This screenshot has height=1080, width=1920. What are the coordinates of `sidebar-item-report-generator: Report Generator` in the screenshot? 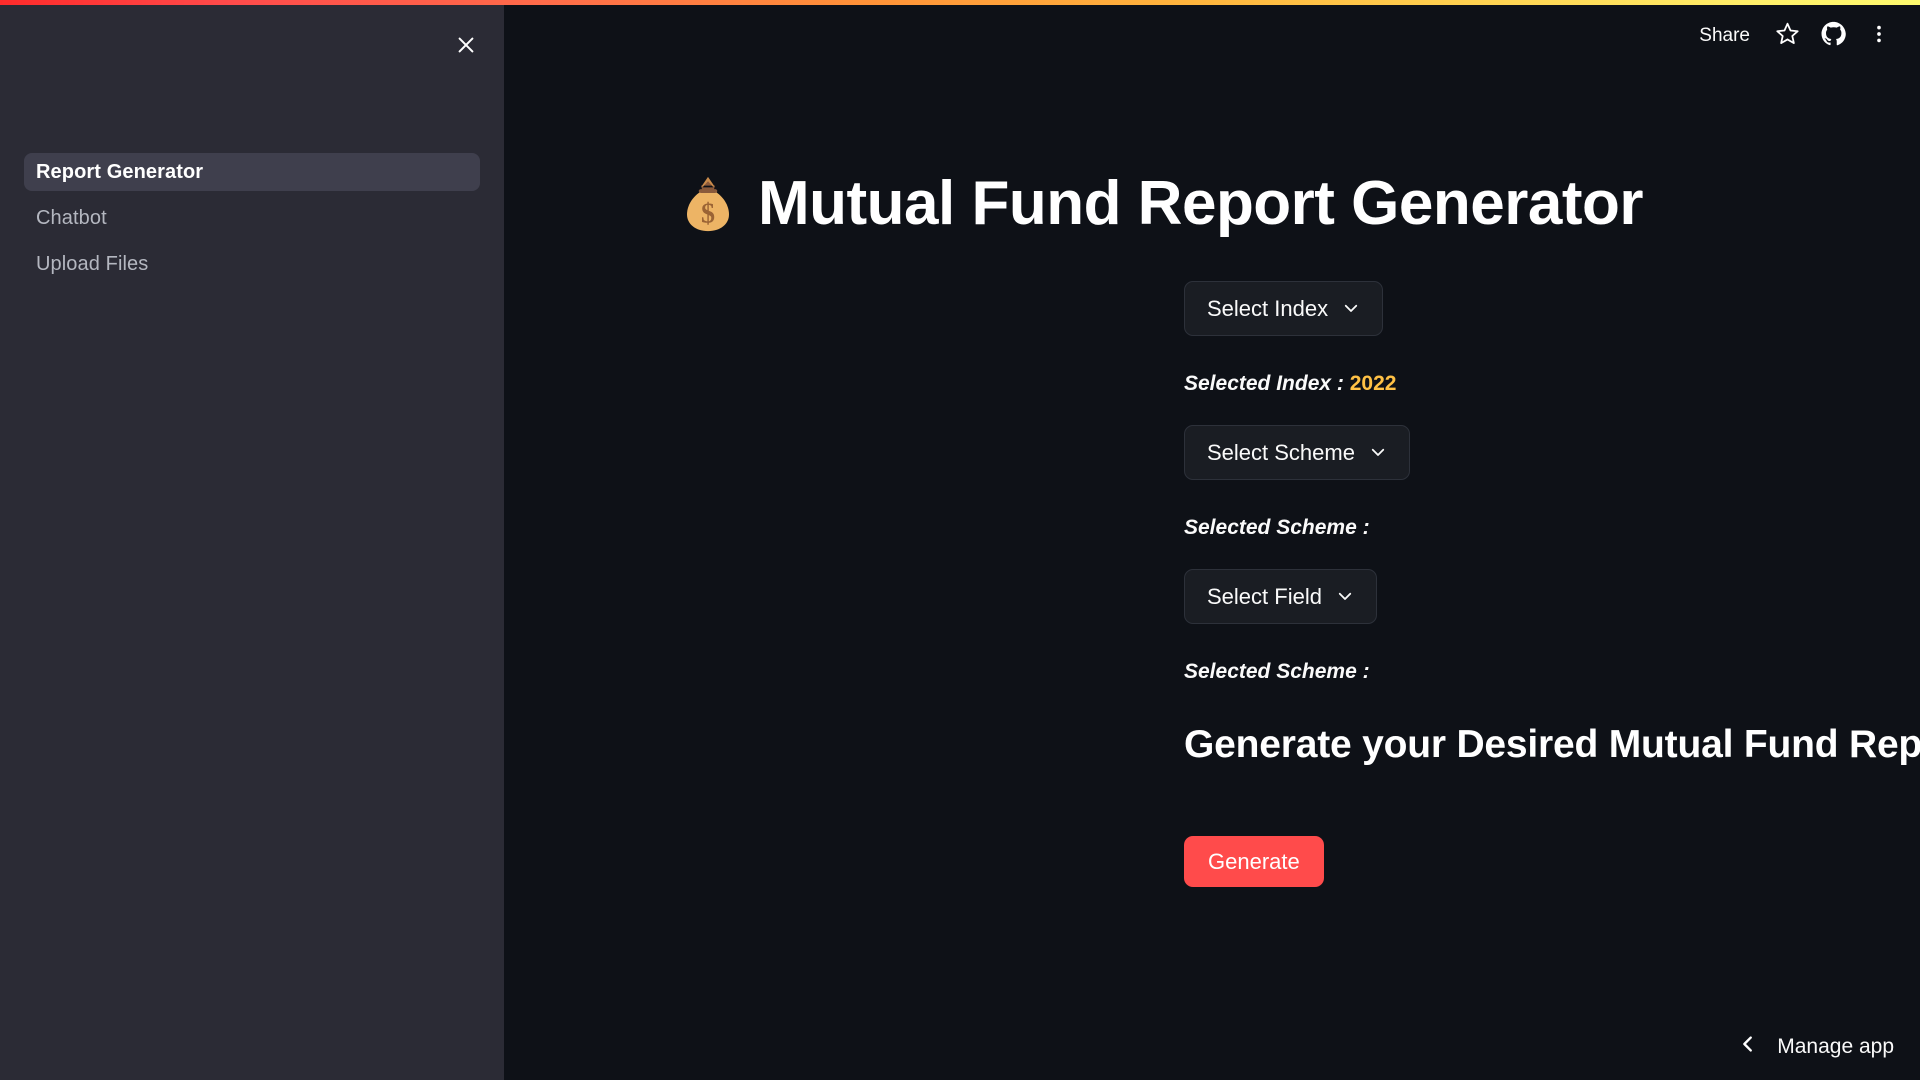 It's located at (252, 172).